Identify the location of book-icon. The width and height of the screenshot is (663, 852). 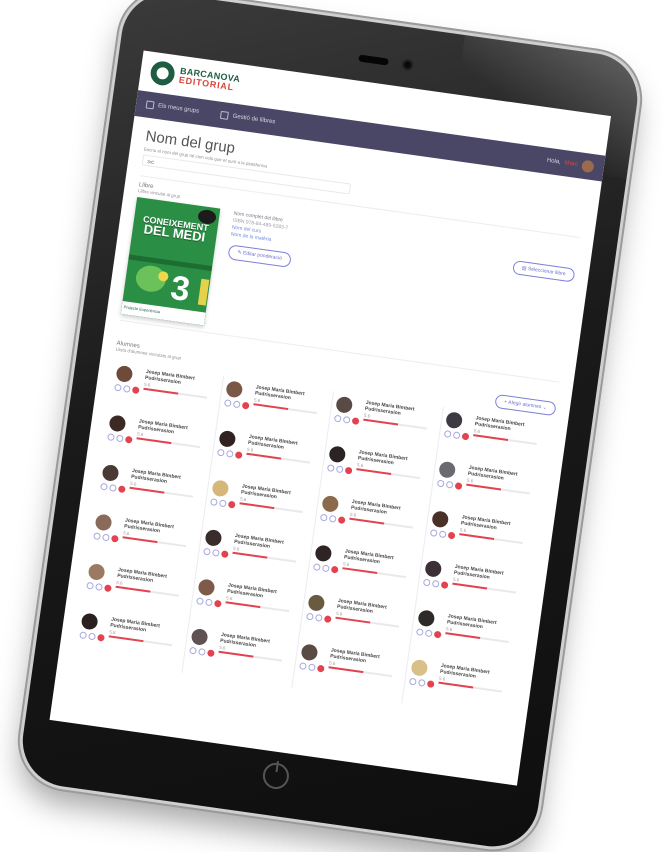
(225, 115).